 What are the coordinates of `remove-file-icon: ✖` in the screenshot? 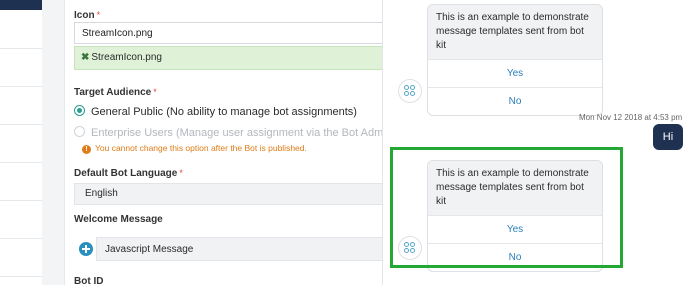 It's located at (85, 57).